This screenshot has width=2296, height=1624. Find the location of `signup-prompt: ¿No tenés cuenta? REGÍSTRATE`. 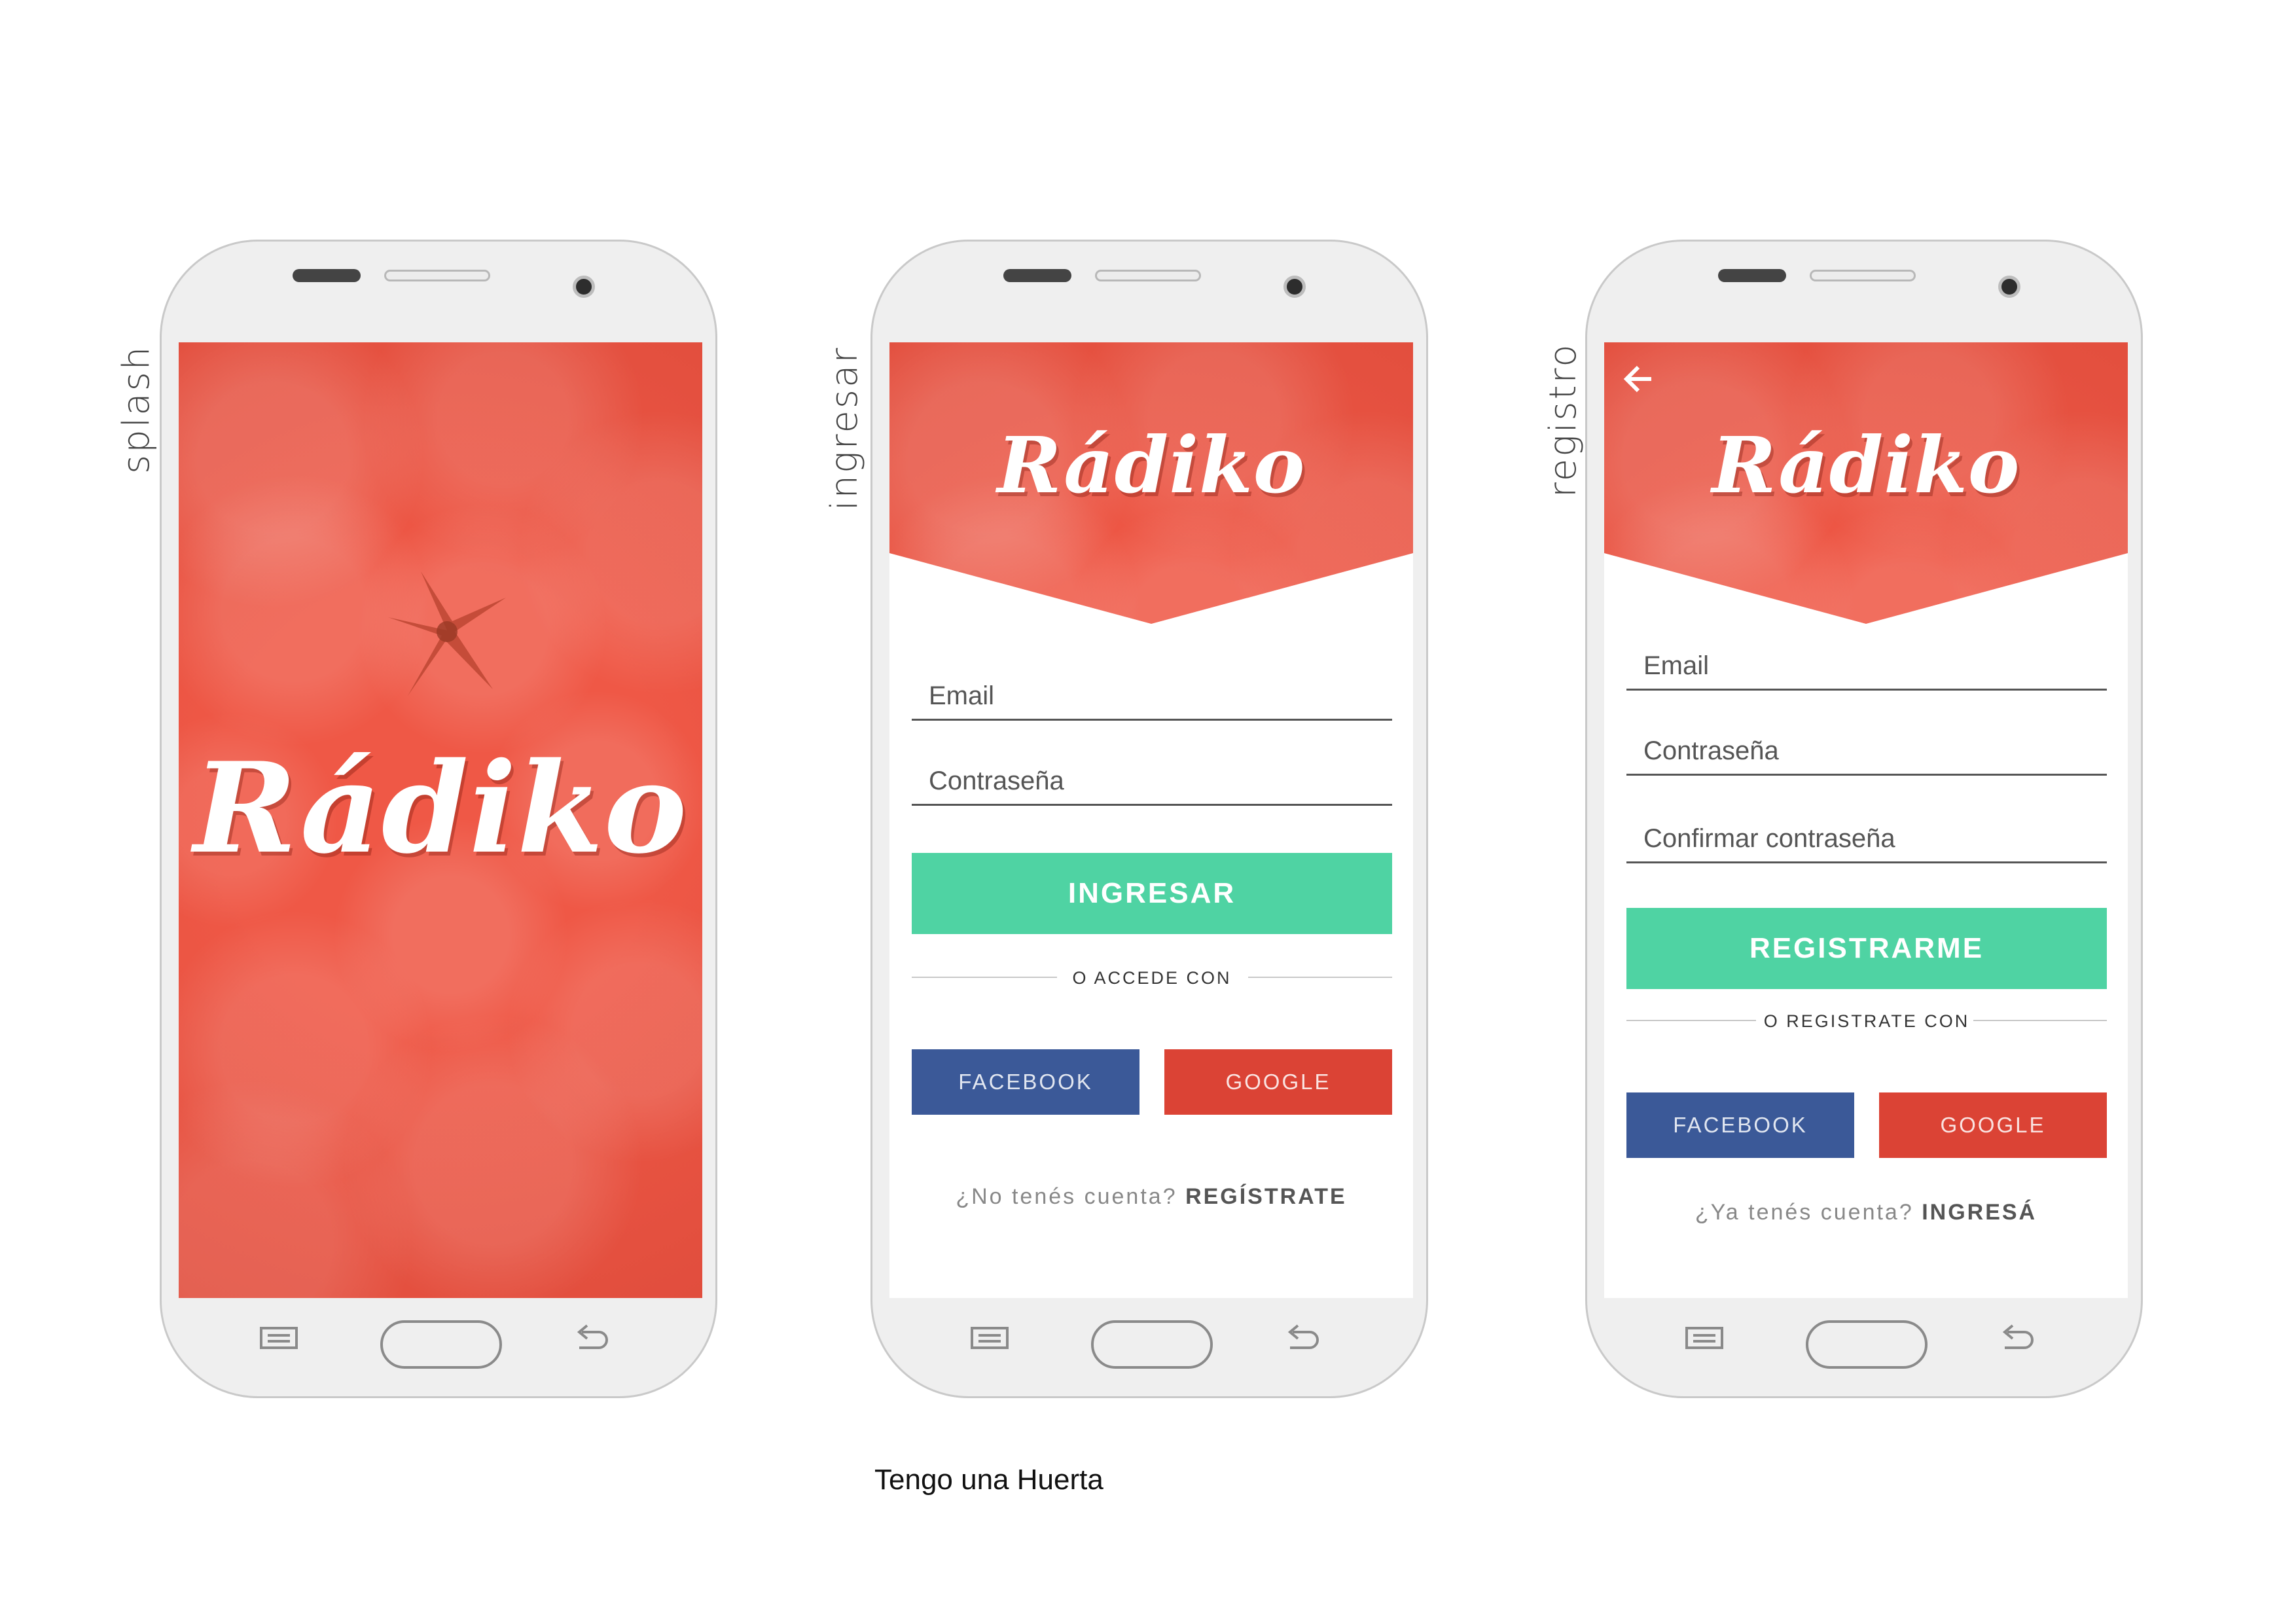

signup-prompt: ¿No tenés cuenta? REGÍSTRATE is located at coordinates (1151, 1197).